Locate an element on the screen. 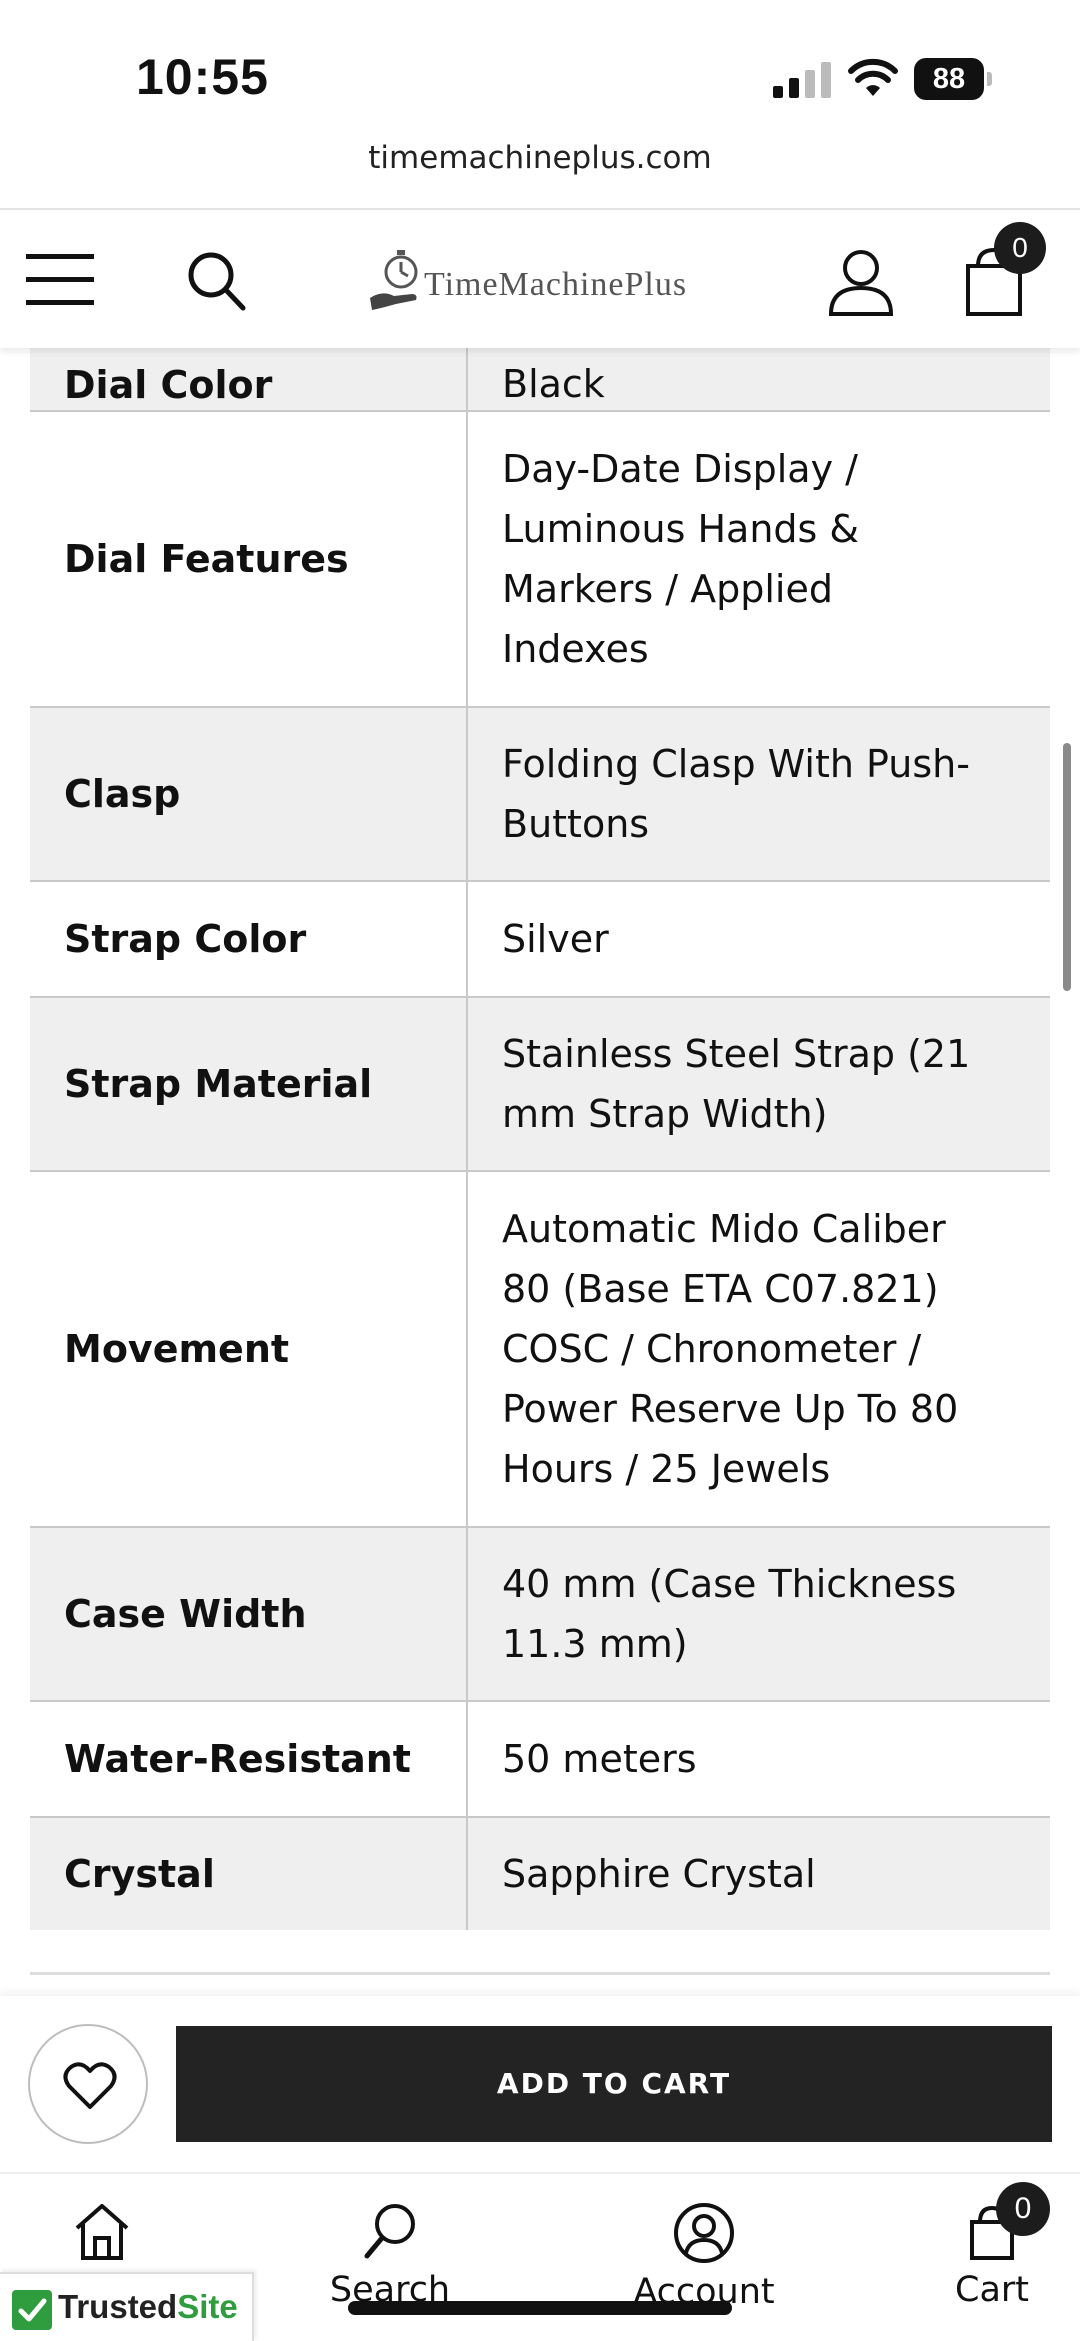 This screenshot has width=1080, height=2341. spec-label: Crystal is located at coordinates (249, 1874).